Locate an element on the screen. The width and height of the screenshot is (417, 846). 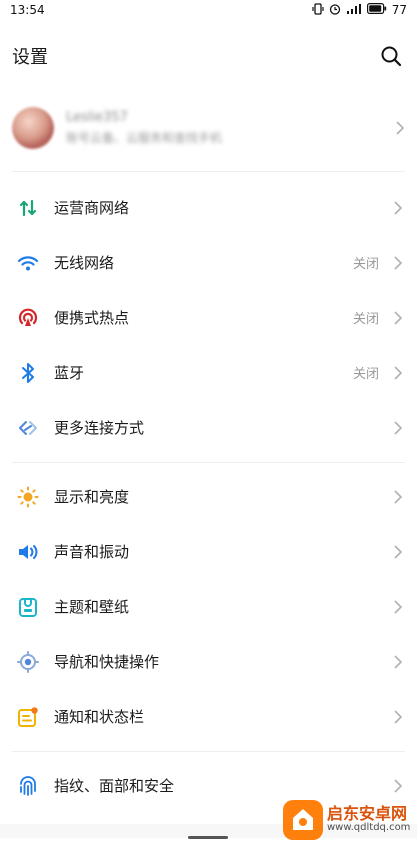
settings-row-more-connections: 更多连接方式 is located at coordinates (208, 427).